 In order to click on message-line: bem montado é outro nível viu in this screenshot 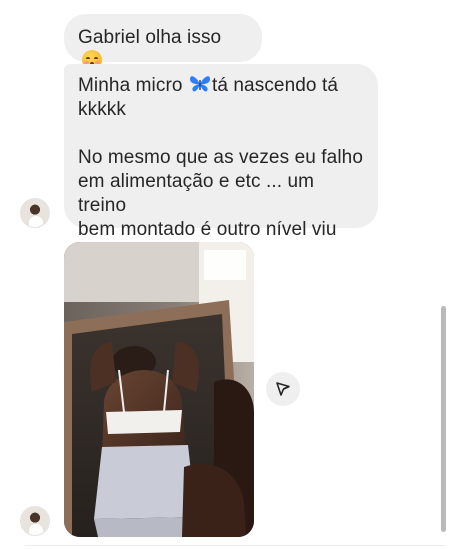, I will do `click(207, 229)`.